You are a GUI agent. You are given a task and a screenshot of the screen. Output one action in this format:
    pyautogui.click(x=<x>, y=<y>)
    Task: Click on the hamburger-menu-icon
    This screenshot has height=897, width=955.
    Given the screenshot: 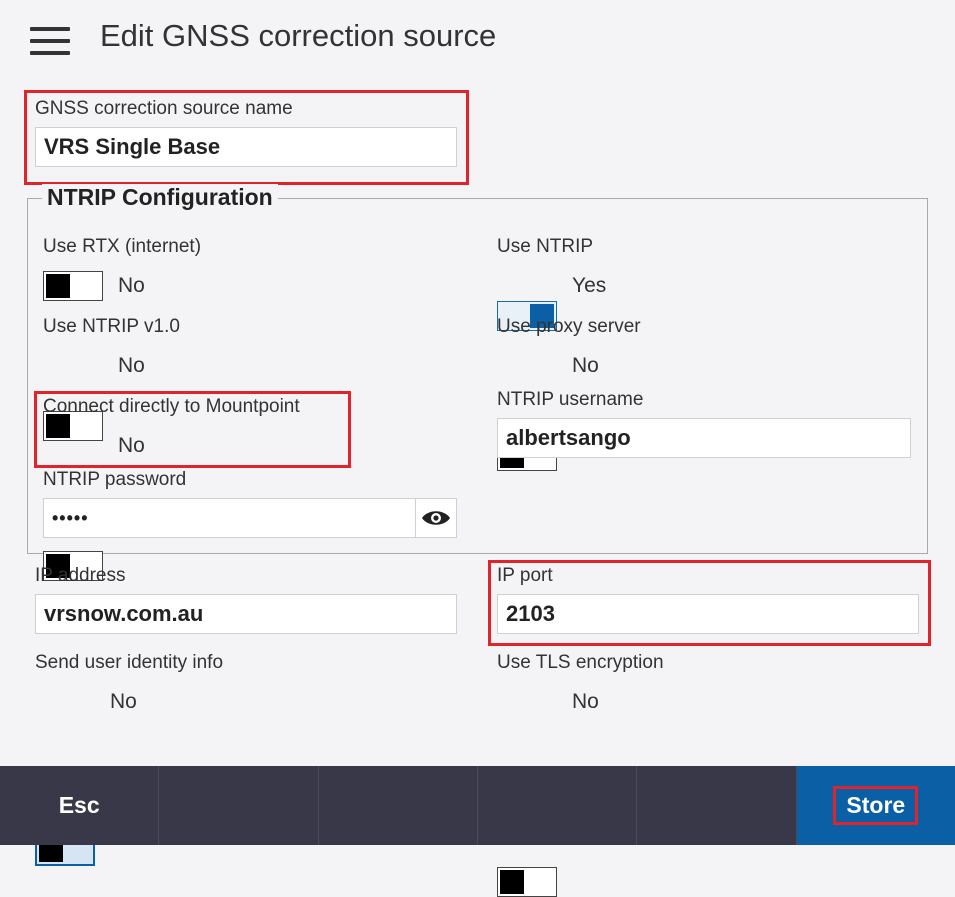 What is the action you would take?
    pyautogui.click(x=50, y=41)
    